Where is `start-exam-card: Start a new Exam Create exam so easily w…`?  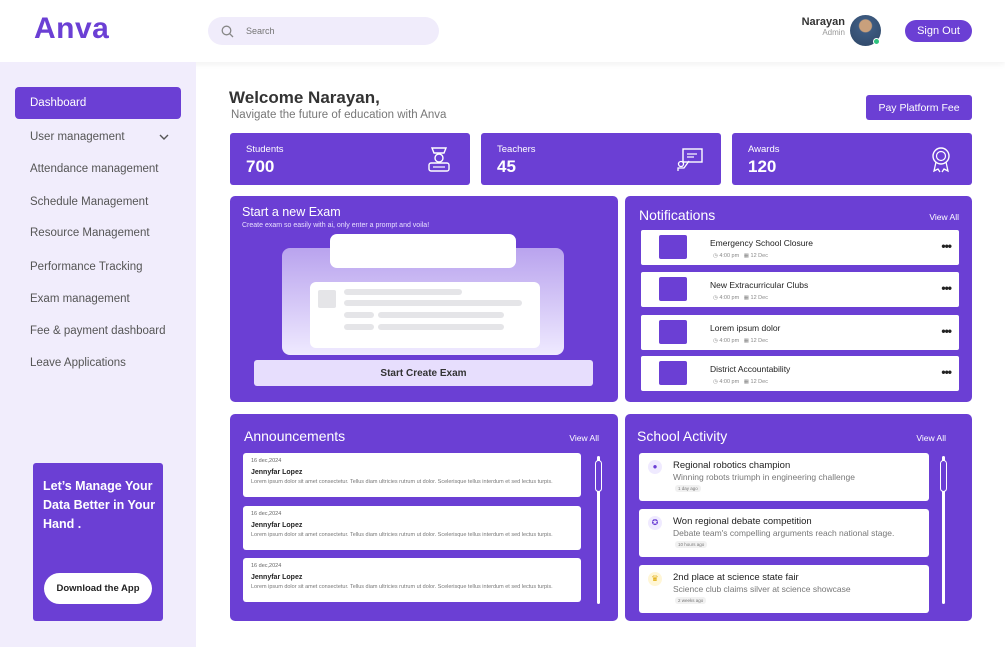
start-exam-card: Start a new Exam Create exam so easily w… is located at coordinates (424, 299).